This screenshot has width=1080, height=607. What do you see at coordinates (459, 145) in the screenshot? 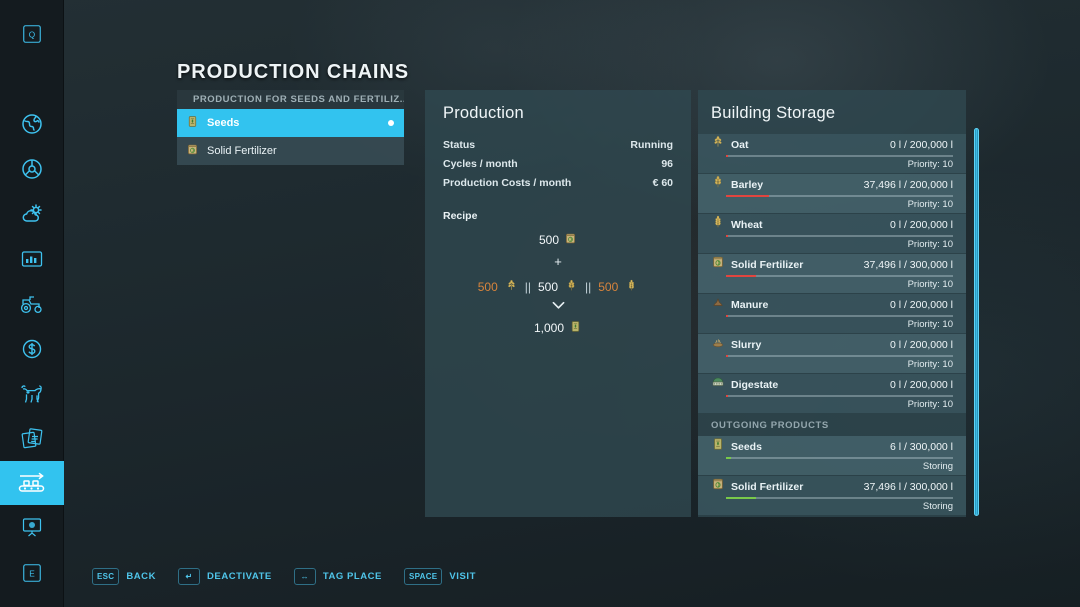
I see `production-stat-label: Status` at bounding box center [459, 145].